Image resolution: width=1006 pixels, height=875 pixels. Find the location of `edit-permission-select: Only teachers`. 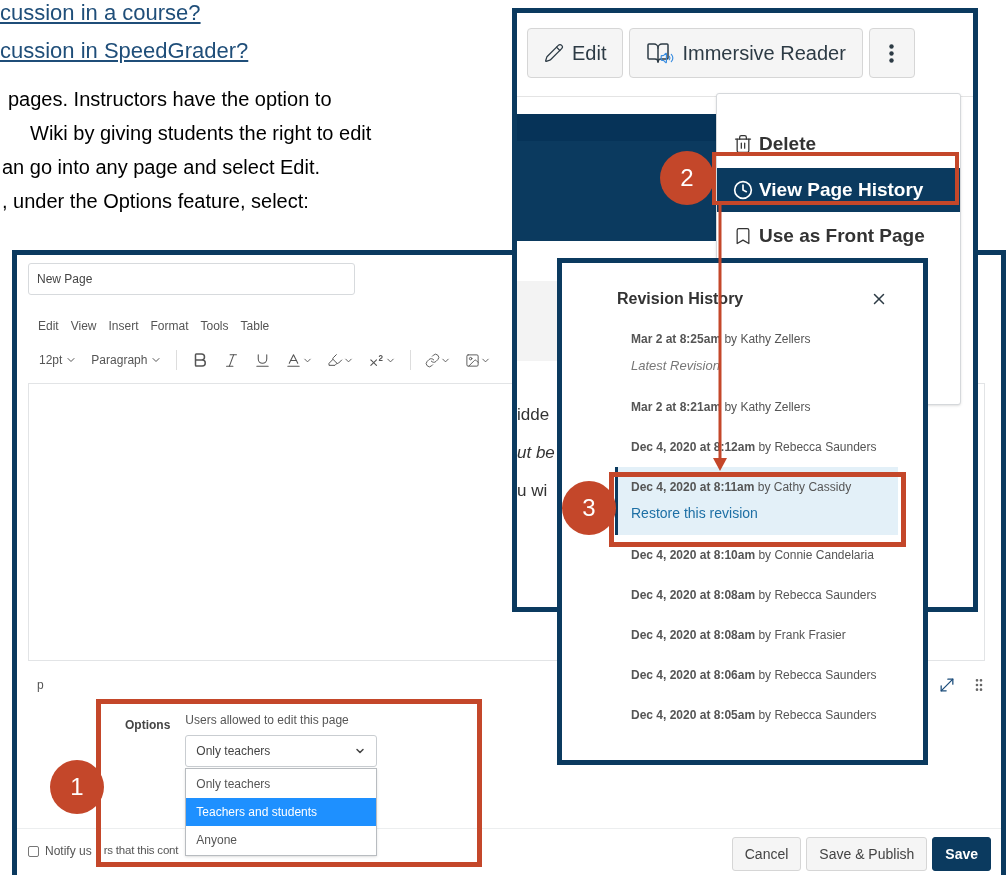

edit-permission-select: Only teachers is located at coordinates (281, 751).